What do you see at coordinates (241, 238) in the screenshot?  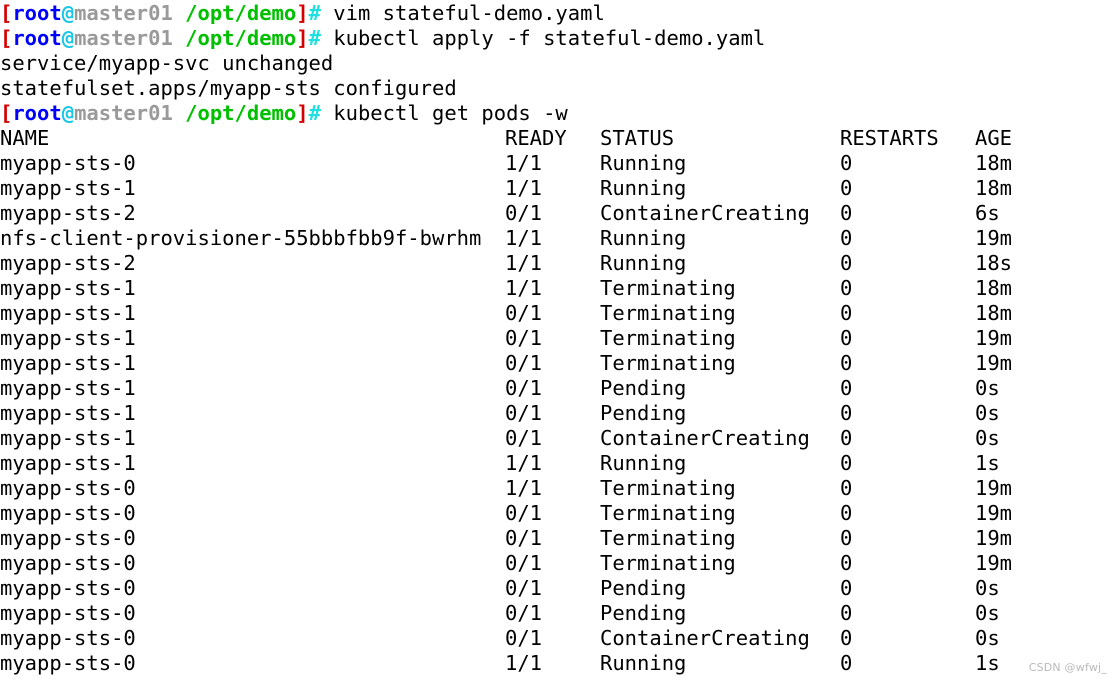 I see `cell-pod-name: nfs-client-provisioner-55bbbfbb9f-bwrhm` at bounding box center [241, 238].